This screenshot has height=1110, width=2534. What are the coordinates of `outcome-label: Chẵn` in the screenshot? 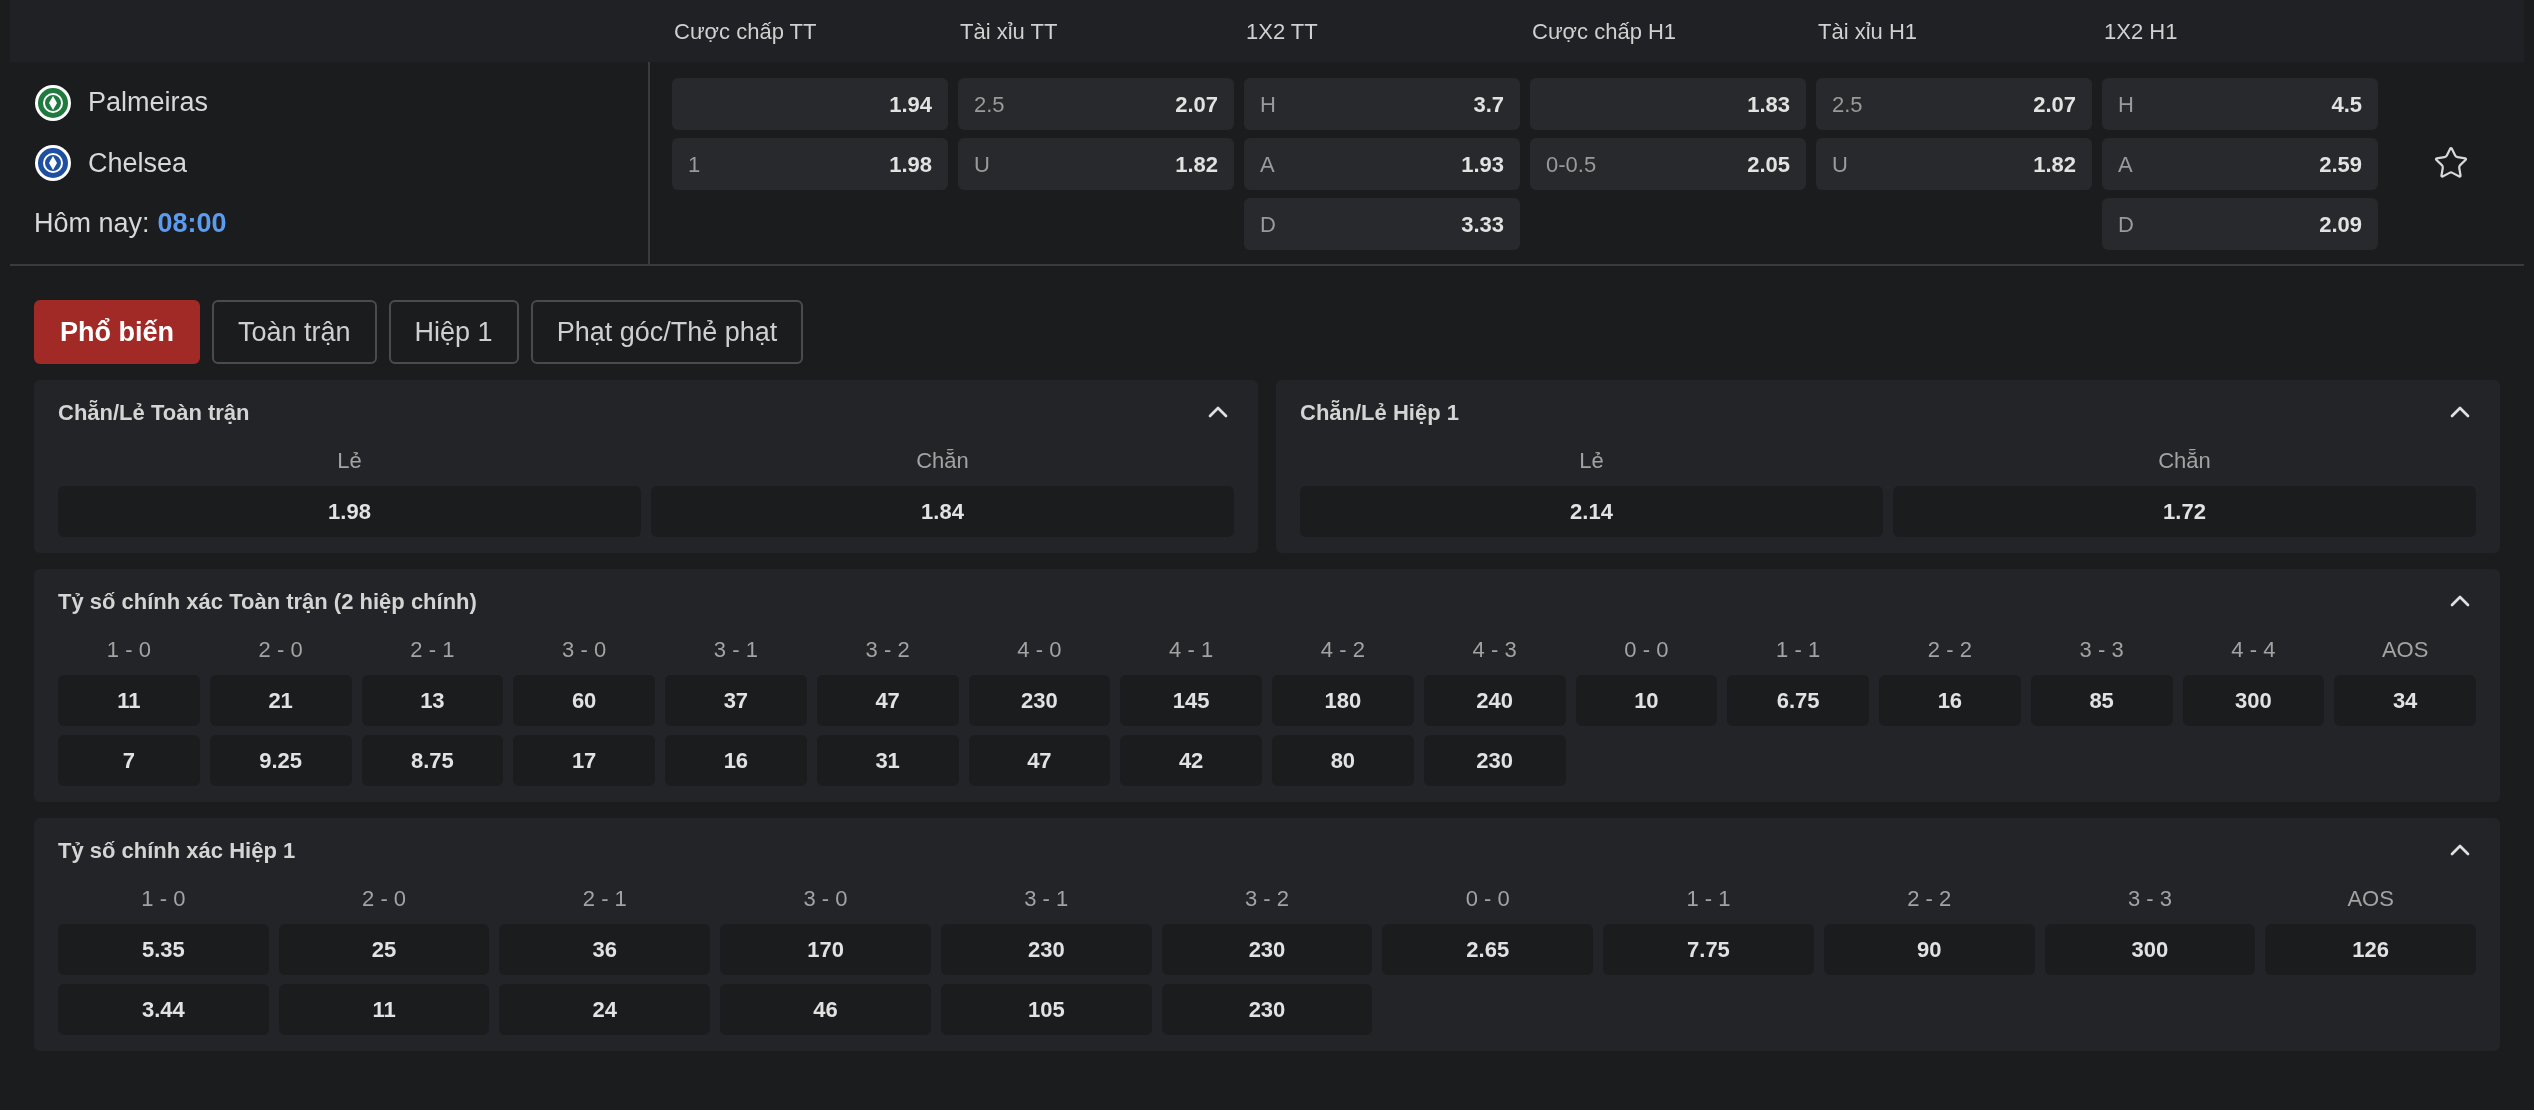 It's located at (2184, 461).